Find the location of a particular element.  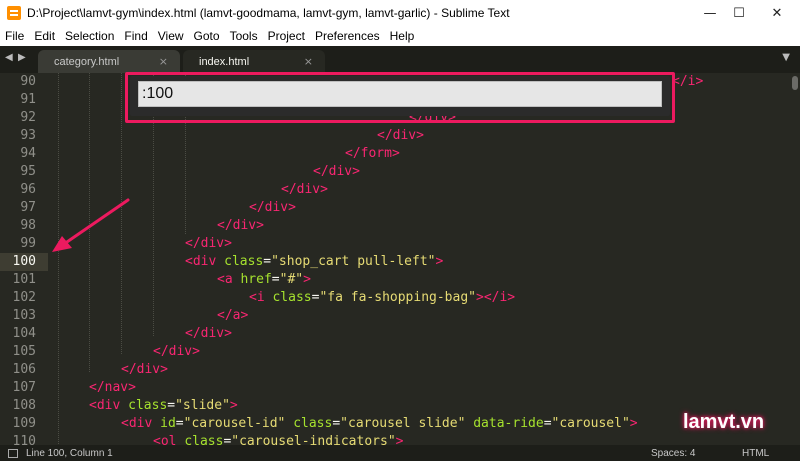

code-token: </form> is located at coordinates (372, 153).